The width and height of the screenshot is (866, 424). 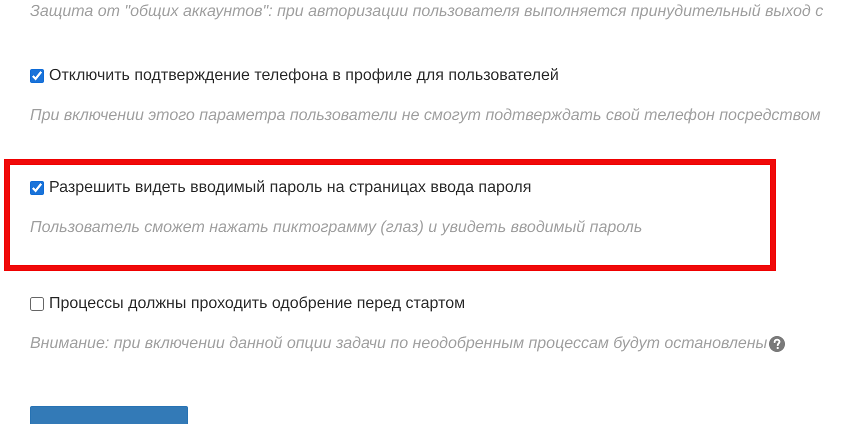 What do you see at coordinates (290, 188) in the screenshot?
I see `option-label: Разрешить видеть вводимый пароль на страницах ввода пароля` at bounding box center [290, 188].